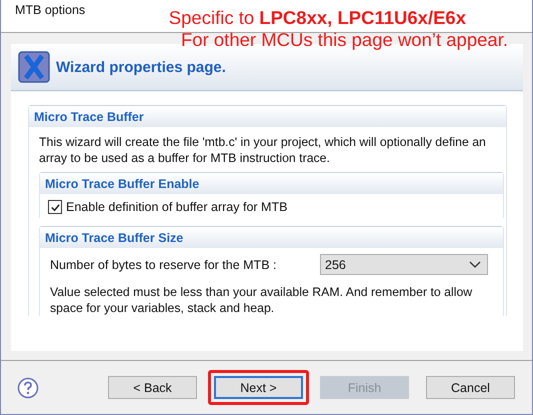 This screenshot has height=415, width=533. Describe the element at coordinates (177, 207) in the screenshot. I see `checkbox-label: Enable definition of buffer array for MTB` at that location.